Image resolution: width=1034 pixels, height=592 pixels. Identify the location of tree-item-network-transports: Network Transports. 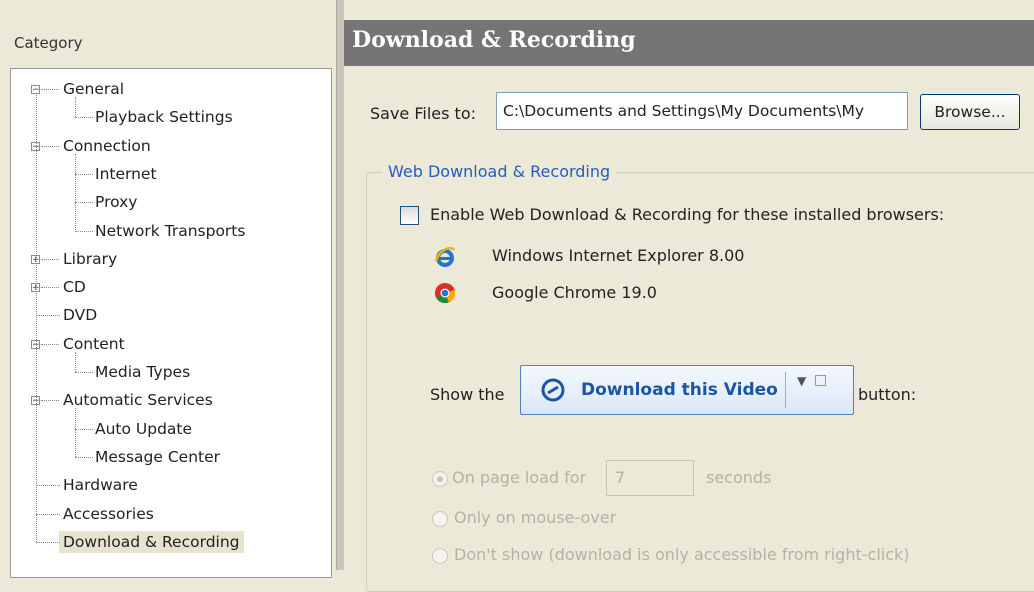
(170, 231).